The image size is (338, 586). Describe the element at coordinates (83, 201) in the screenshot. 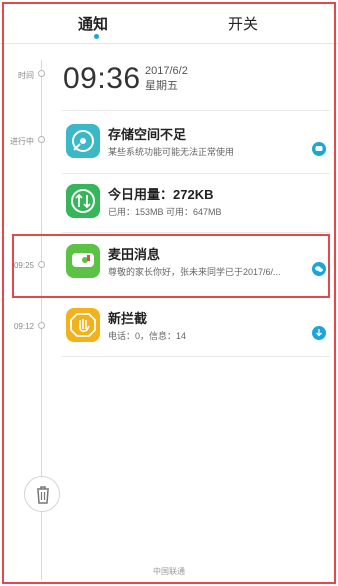

I see `data-usage-icon` at that location.